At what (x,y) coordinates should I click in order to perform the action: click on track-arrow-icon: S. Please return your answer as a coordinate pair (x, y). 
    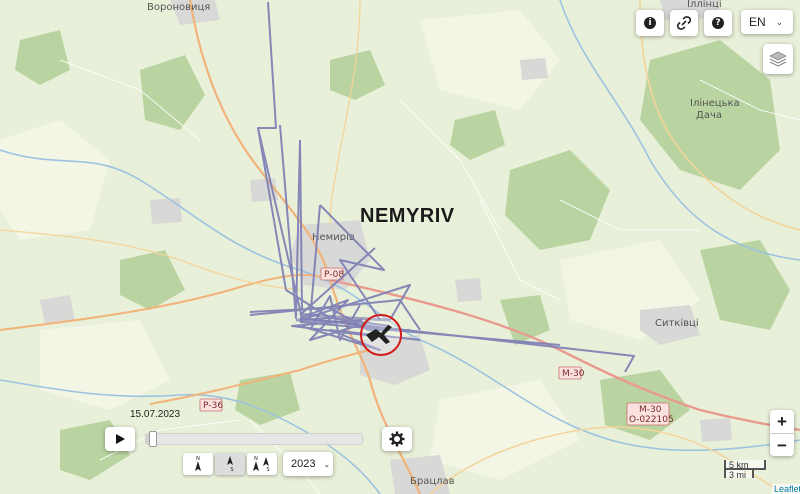
    Looking at the image, I should click on (230, 464).